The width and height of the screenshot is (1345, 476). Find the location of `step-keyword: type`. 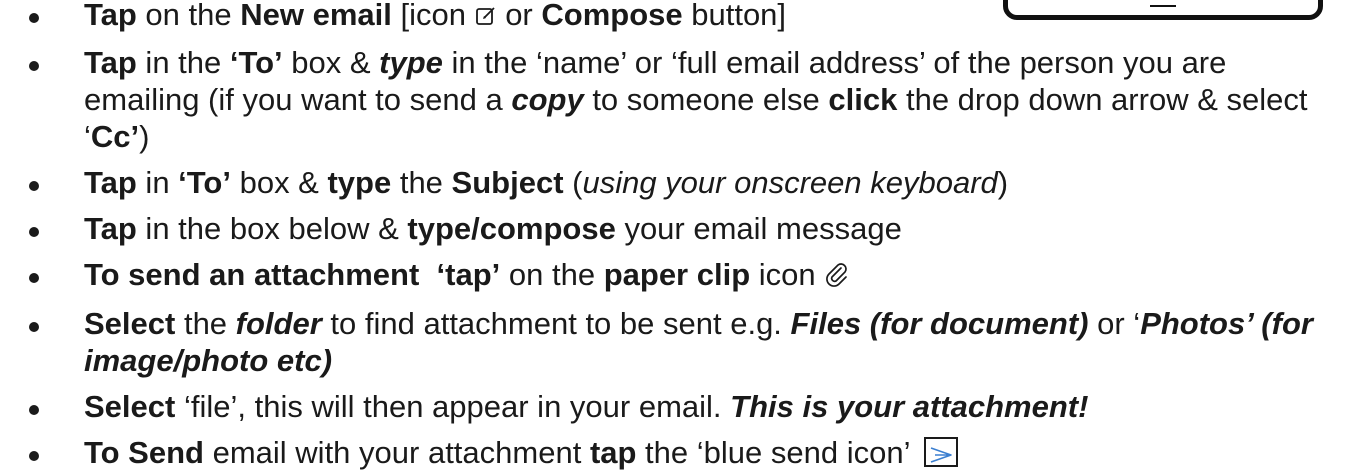

step-keyword: type is located at coordinates (359, 183).